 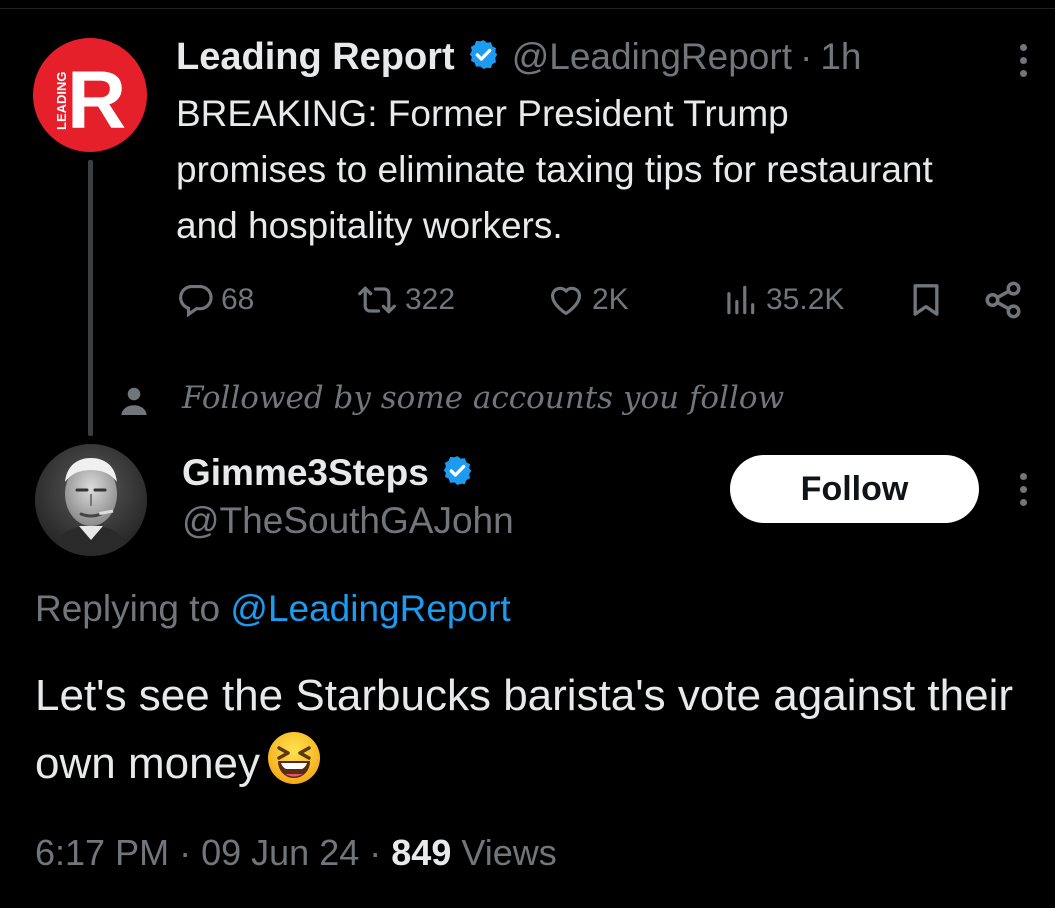 I want to click on parent-author-handle: @LeadingReport, so click(x=652, y=57).